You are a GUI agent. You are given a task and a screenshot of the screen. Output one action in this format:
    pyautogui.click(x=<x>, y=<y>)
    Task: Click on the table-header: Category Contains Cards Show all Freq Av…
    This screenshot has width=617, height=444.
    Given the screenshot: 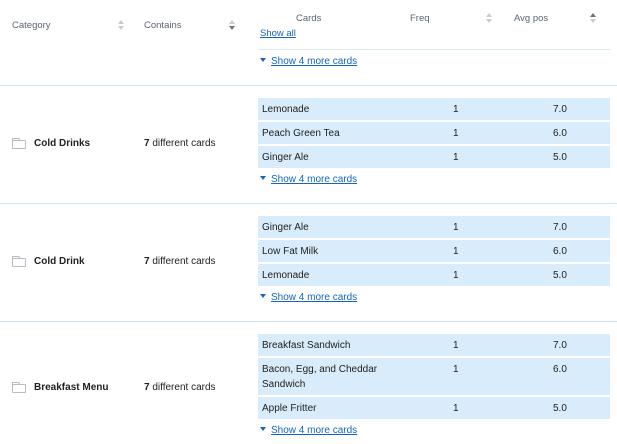 What is the action you would take?
    pyautogui.click(x=308, y=25)
    